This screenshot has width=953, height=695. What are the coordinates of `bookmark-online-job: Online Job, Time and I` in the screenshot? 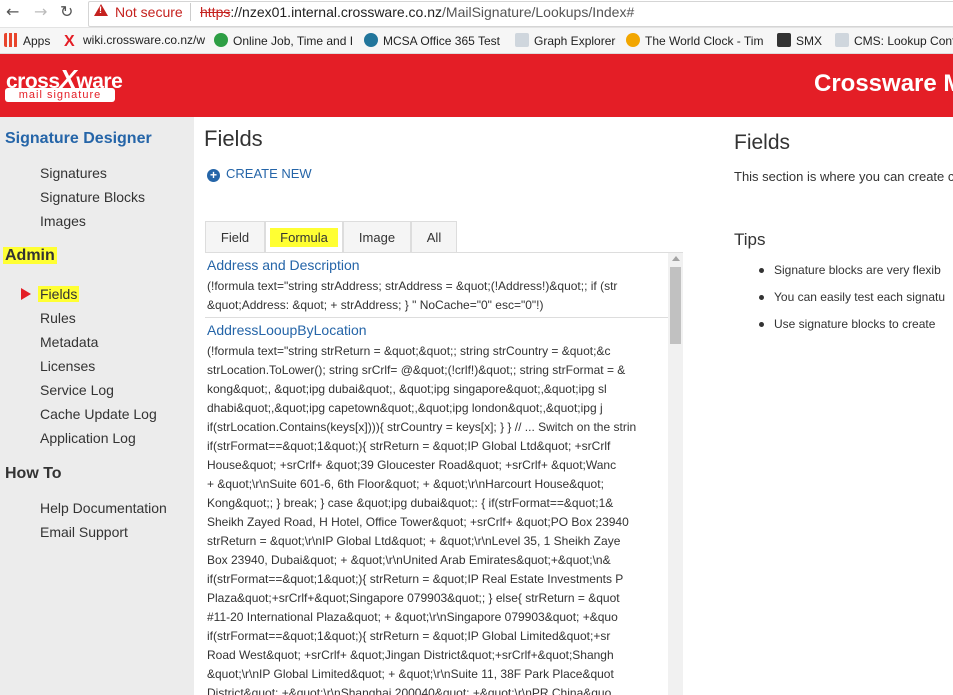 It's located at (283, 40).